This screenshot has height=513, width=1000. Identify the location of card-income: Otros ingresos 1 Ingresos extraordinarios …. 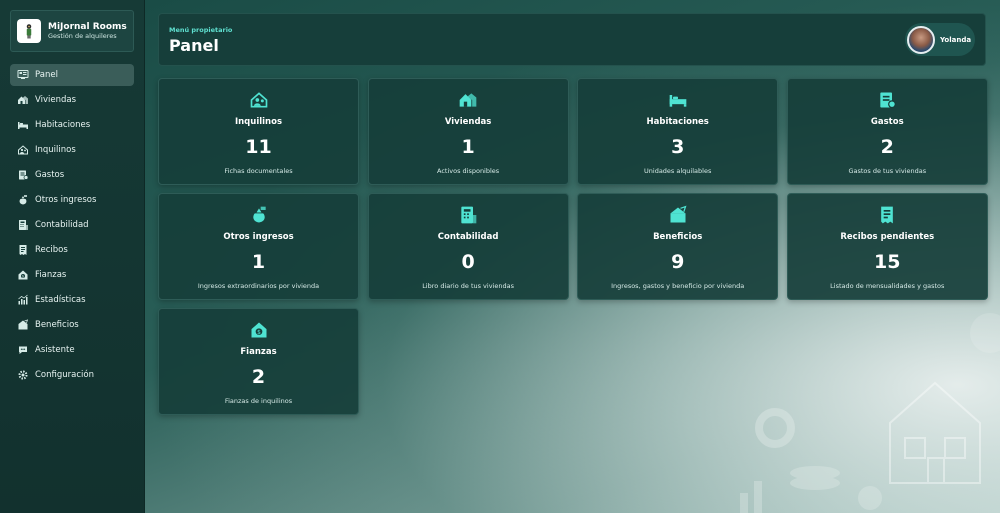
(258, 246).